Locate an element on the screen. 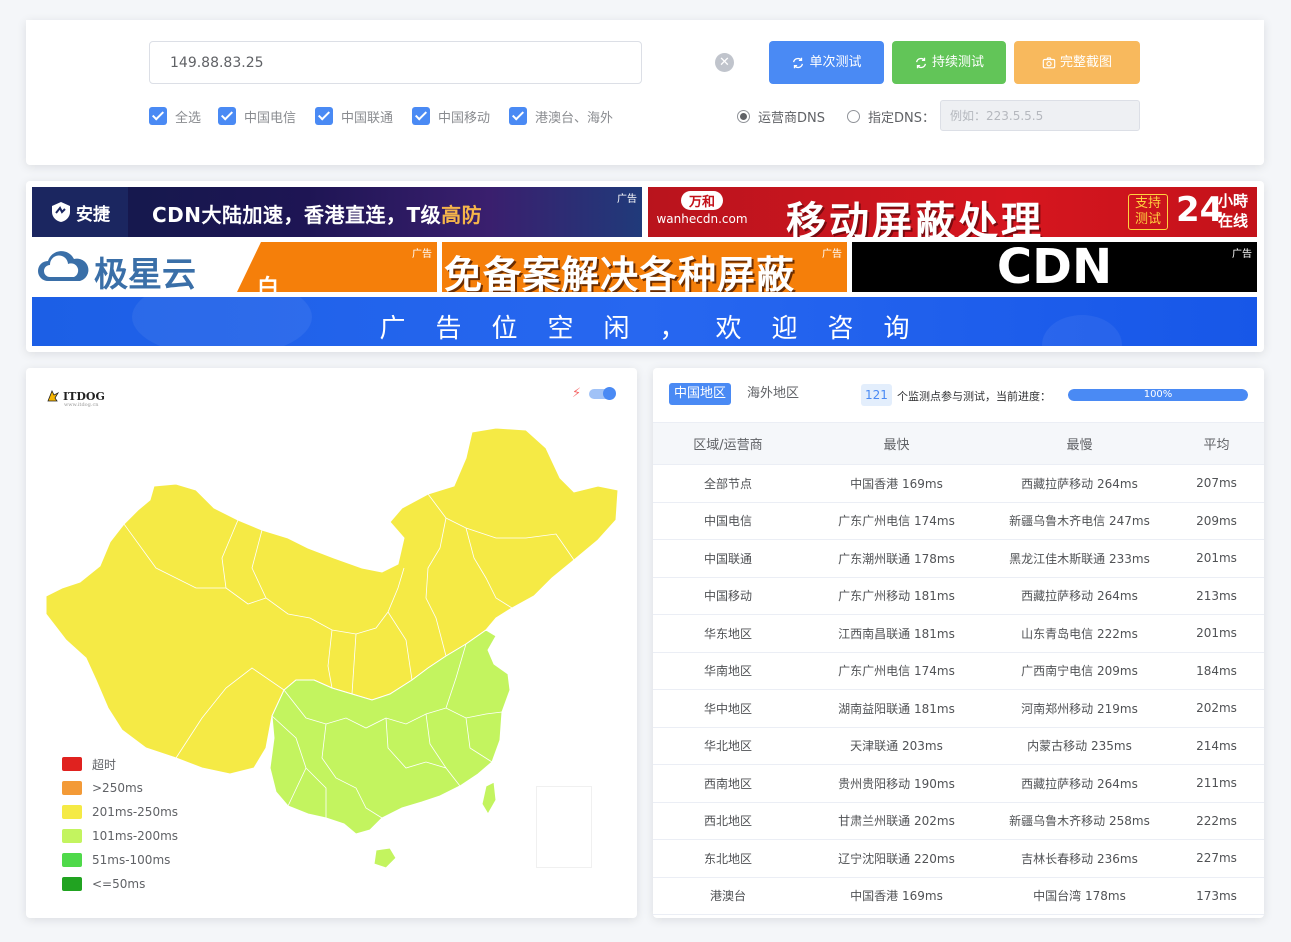 This screenshot has height=942, width=1291. legend-label: 51ms-100ms is located at coordinates (131, 860).